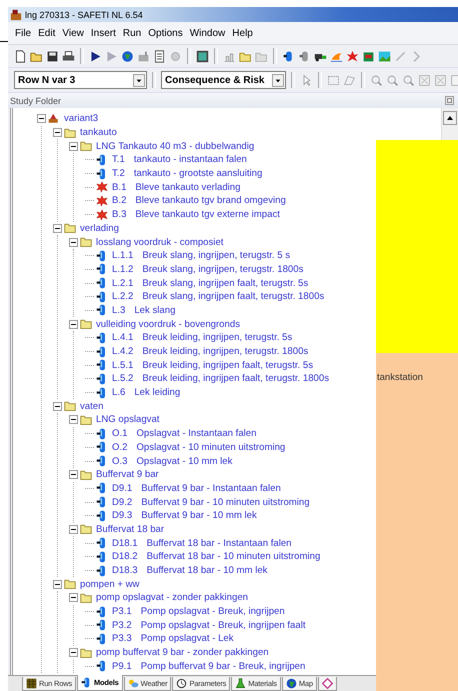 The width and height of the screenshot is (458, 691). Describe the element at coordinates (132, 33) in the screenshot. I see `menu-item: Run` at that location.